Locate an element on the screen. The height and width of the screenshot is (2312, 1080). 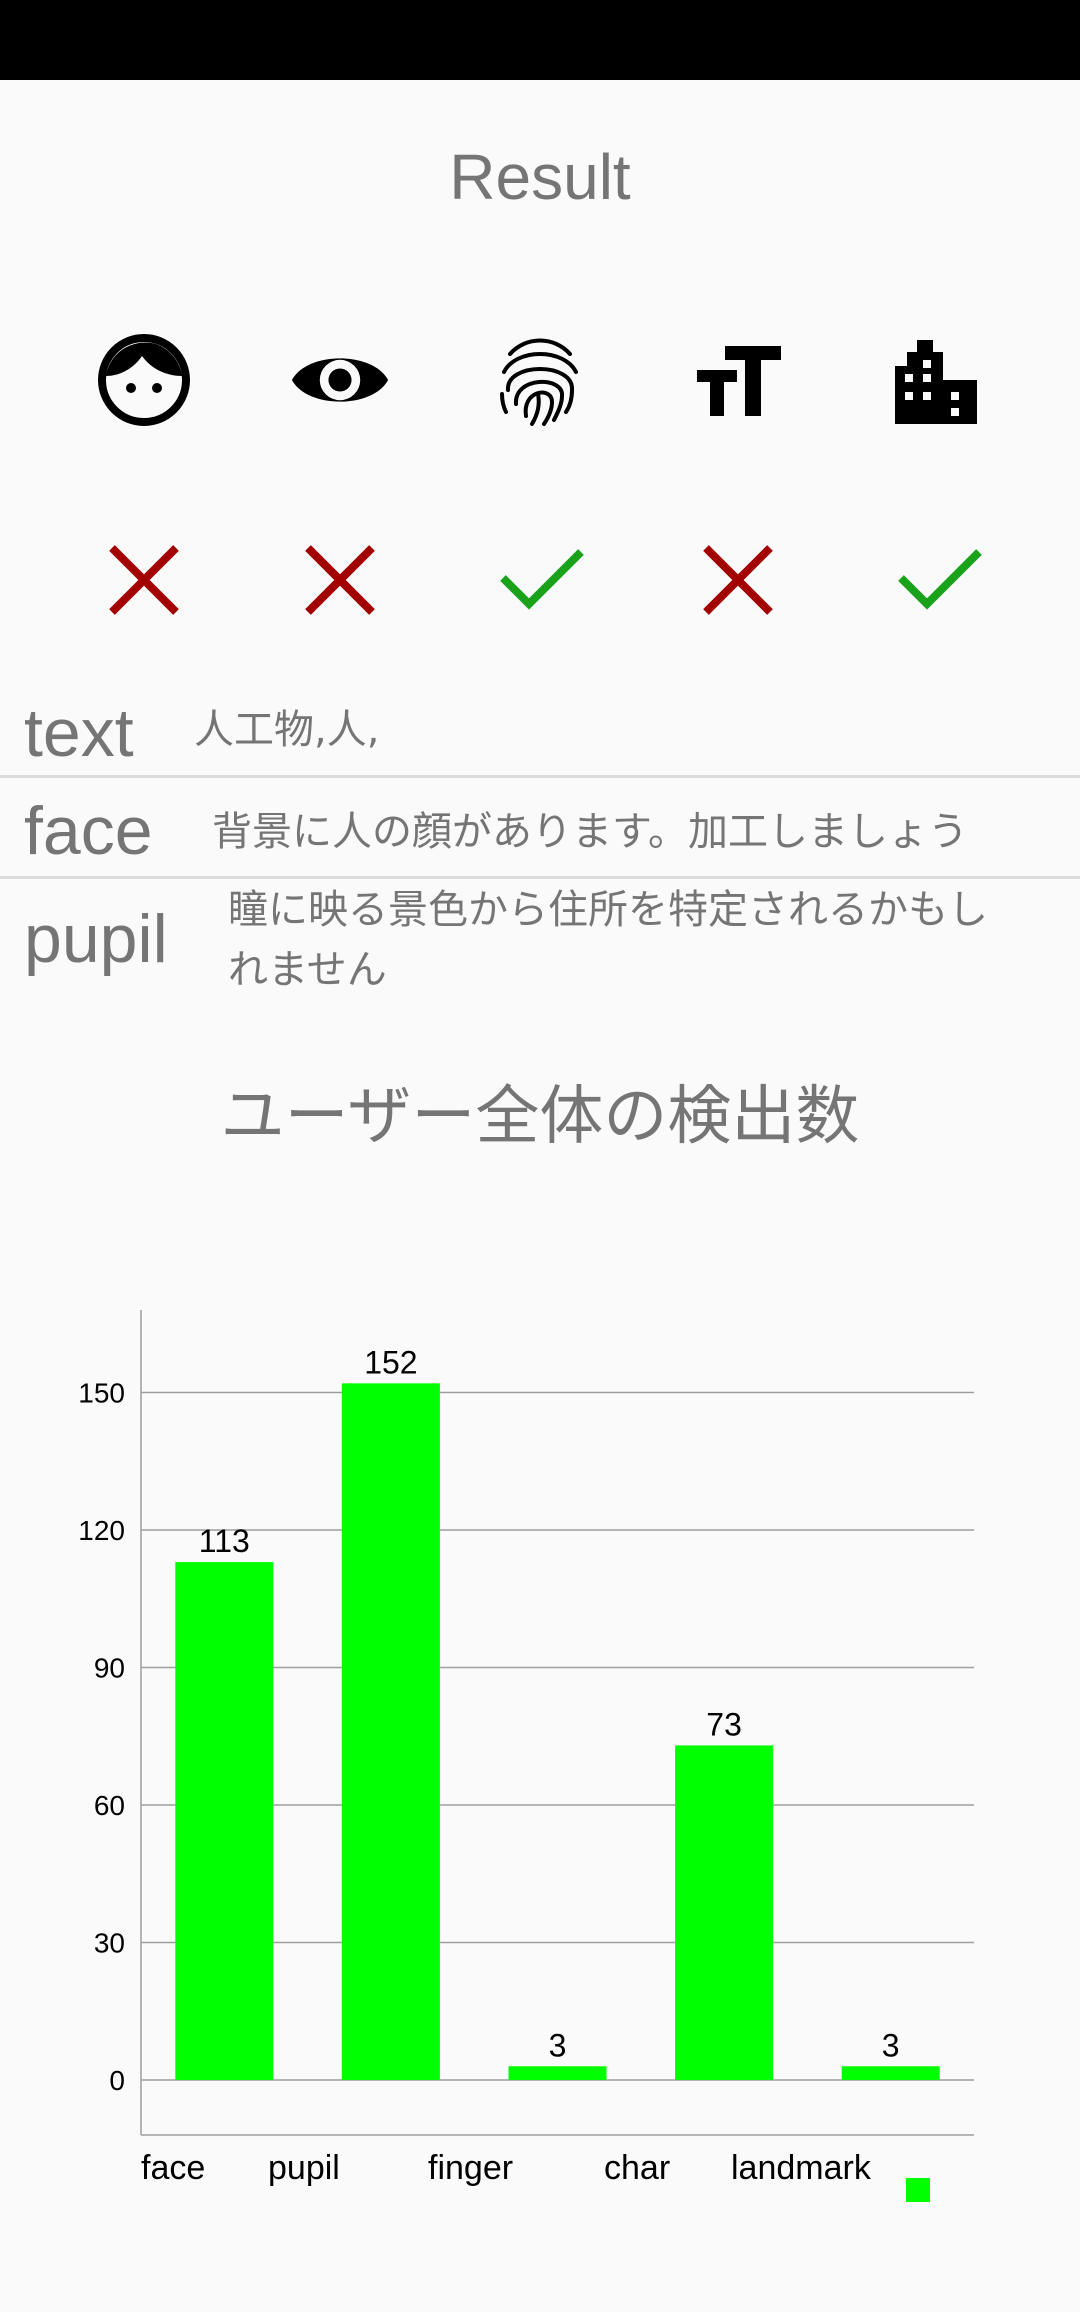
bar-value-label: 152 is located at coordinates (390, 1362).